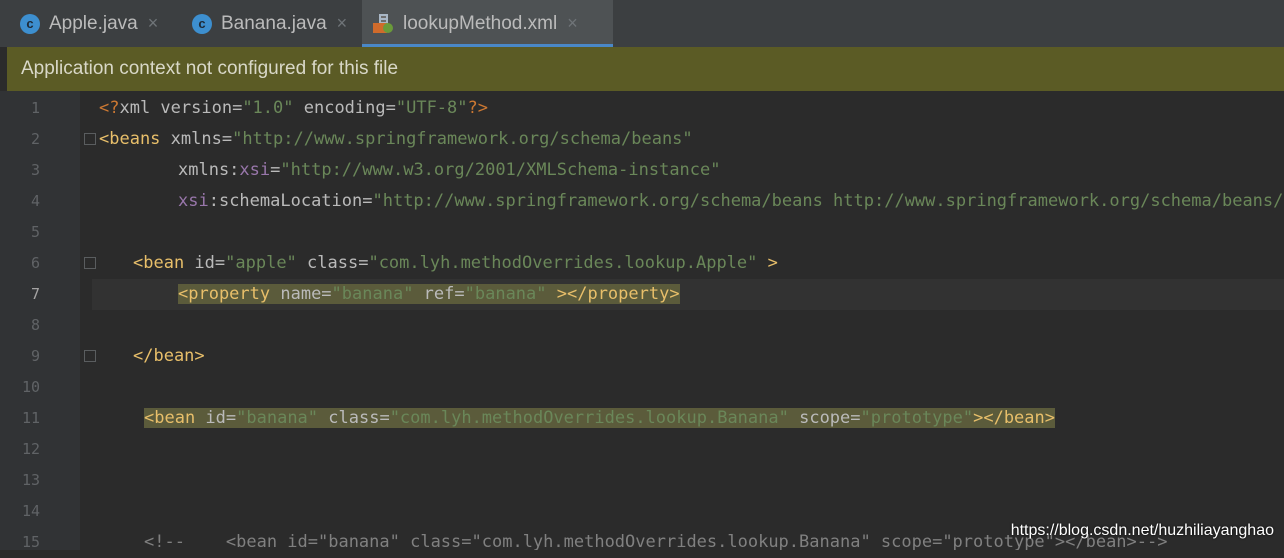 This screenshot has height=558, width=1284. I want to click on token: "apple", so click(261, 263).